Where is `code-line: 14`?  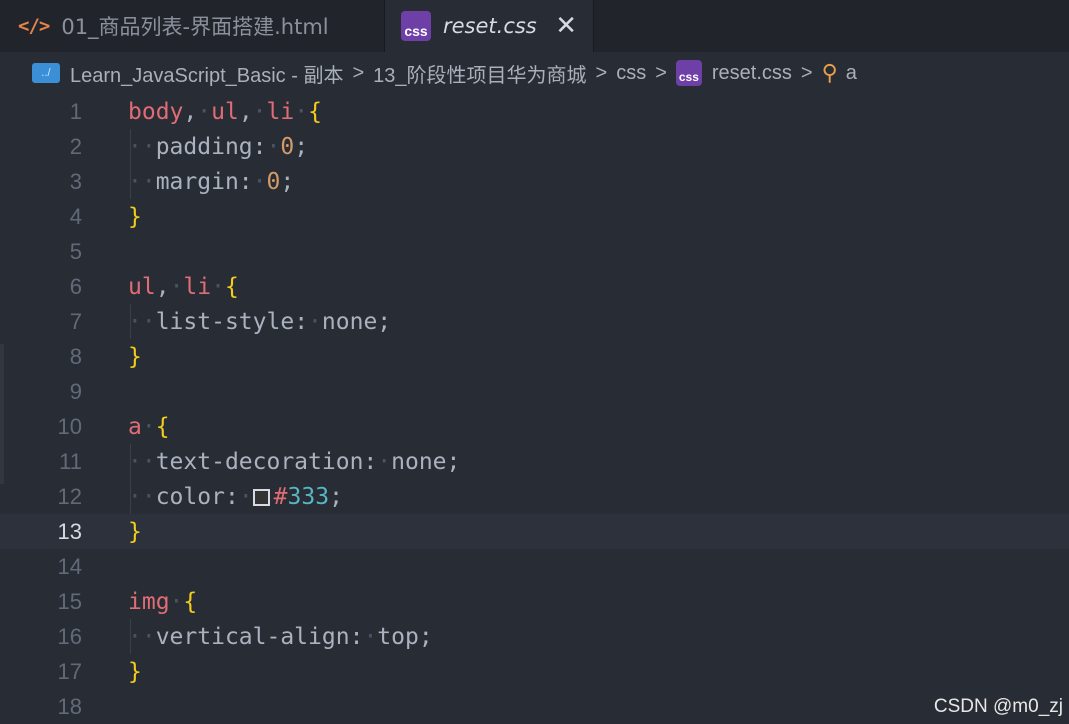 code-line: 14 is located at coordinates (534, 566).